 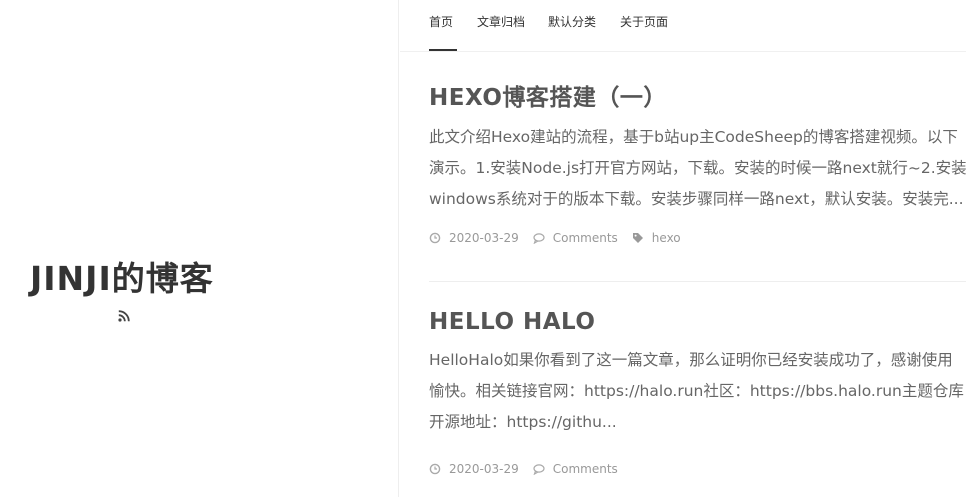 What do you see at coordinates (572, 21) in the screenshot?
I see `nav-item-category: 默认分类` at bounding box center [572, 21].